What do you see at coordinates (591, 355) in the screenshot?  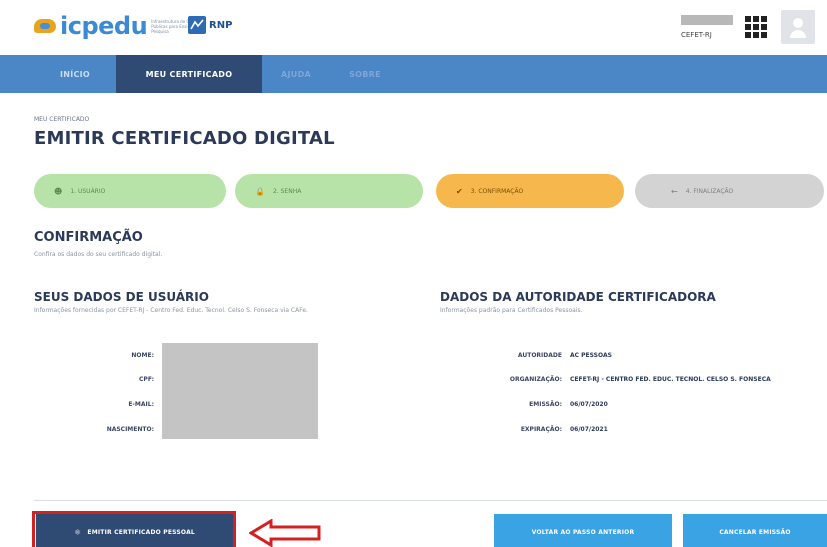 I see `authority-value: AC PESSOAS` at bounding box center [591, 355].